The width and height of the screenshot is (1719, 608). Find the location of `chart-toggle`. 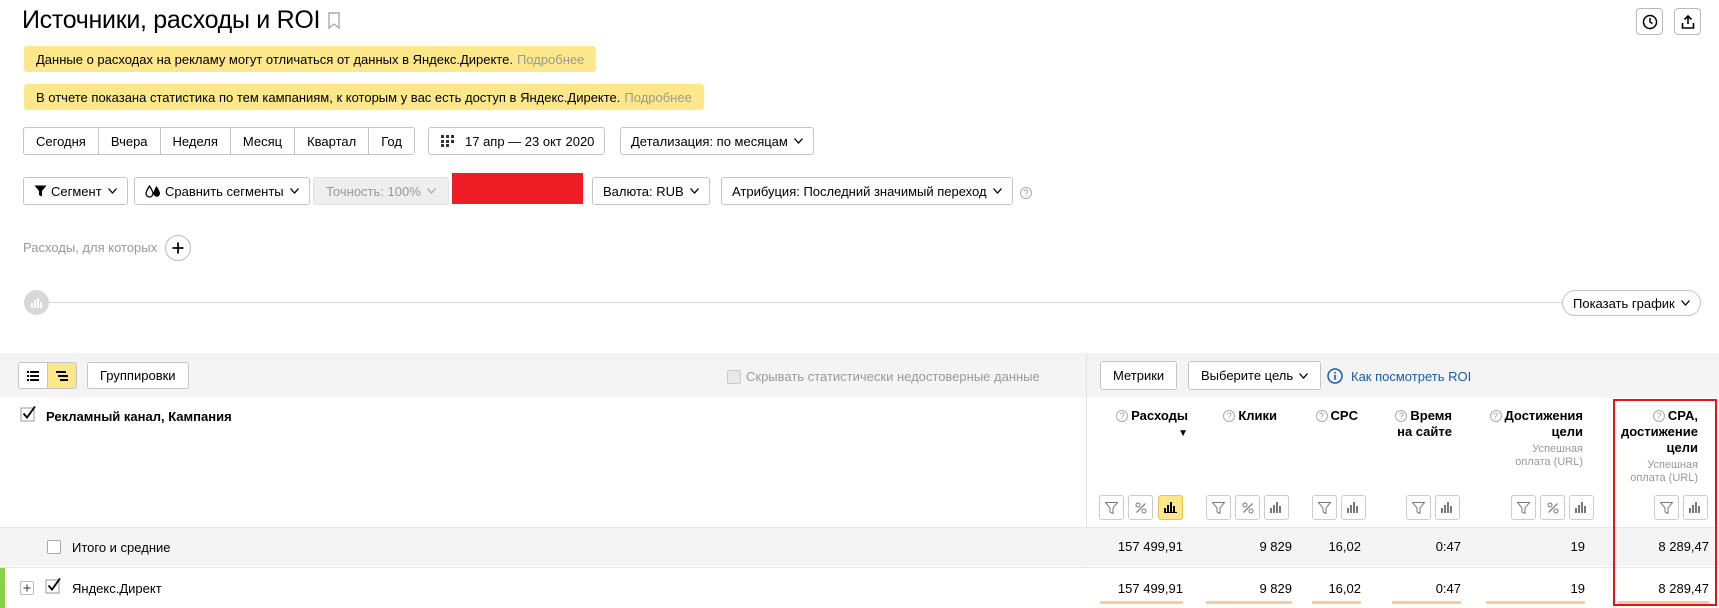

chart-toggle is located at coordinates (36, 302).